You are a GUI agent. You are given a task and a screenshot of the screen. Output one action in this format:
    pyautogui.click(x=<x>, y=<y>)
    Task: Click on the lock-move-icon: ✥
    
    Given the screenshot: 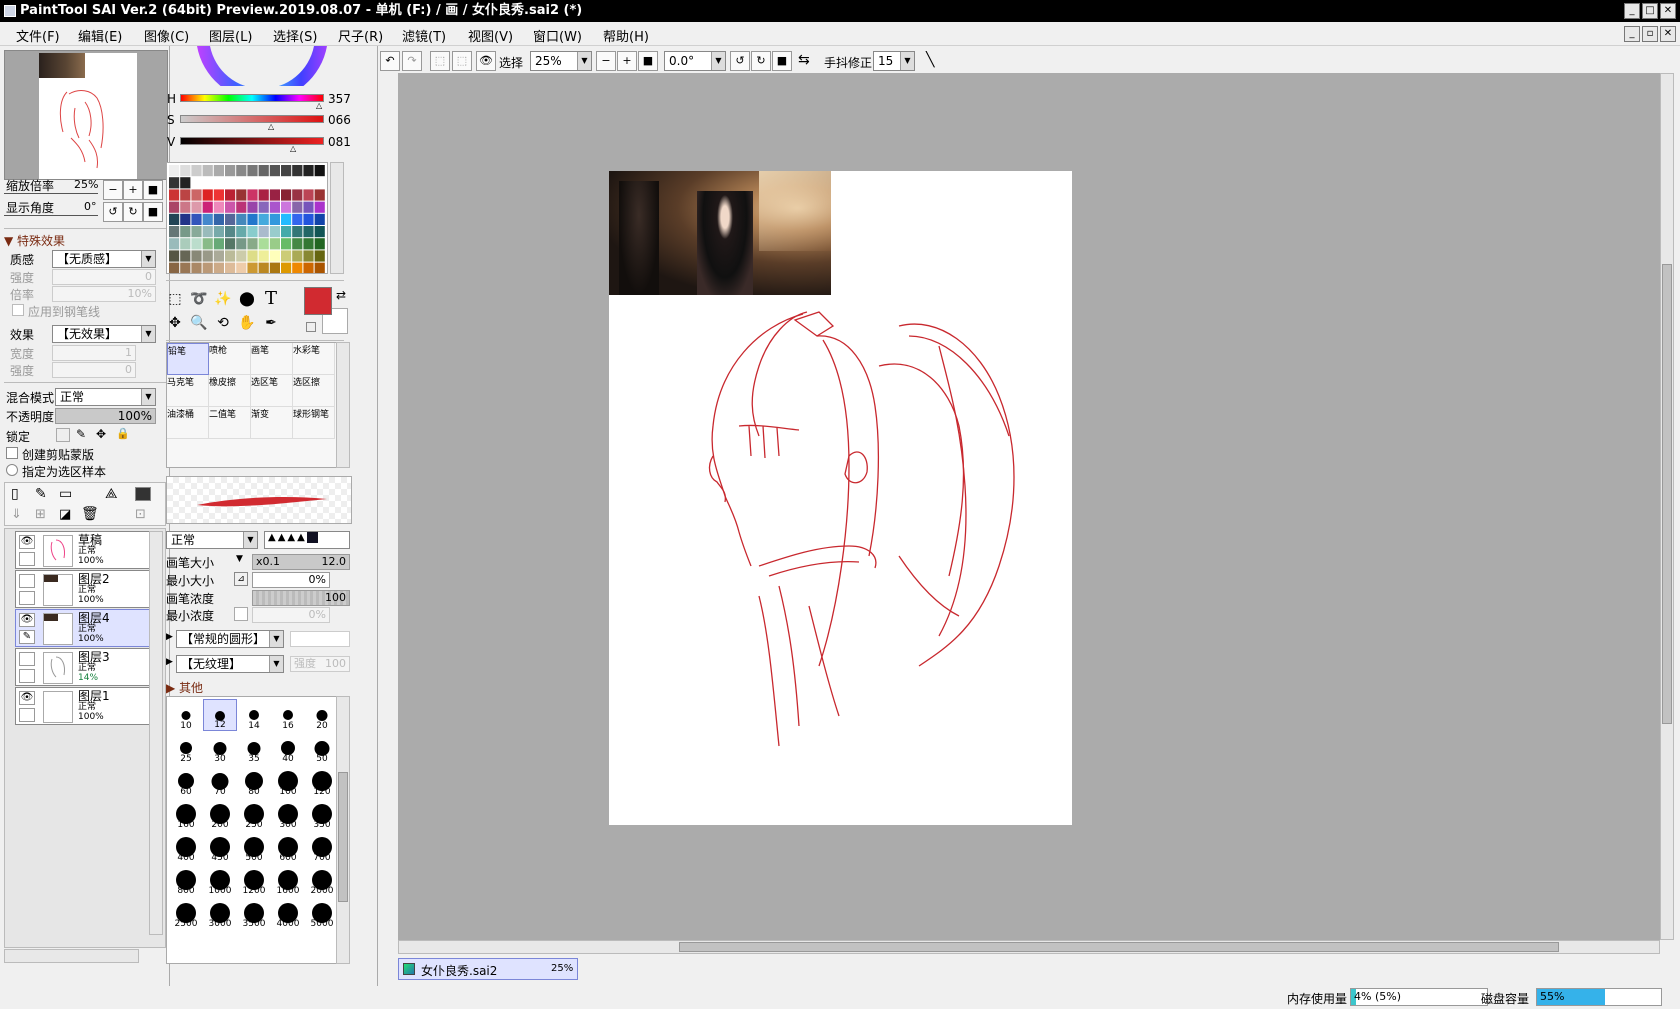 What is the action you would take?
    pyautogui.click(x=101, y=434)
    